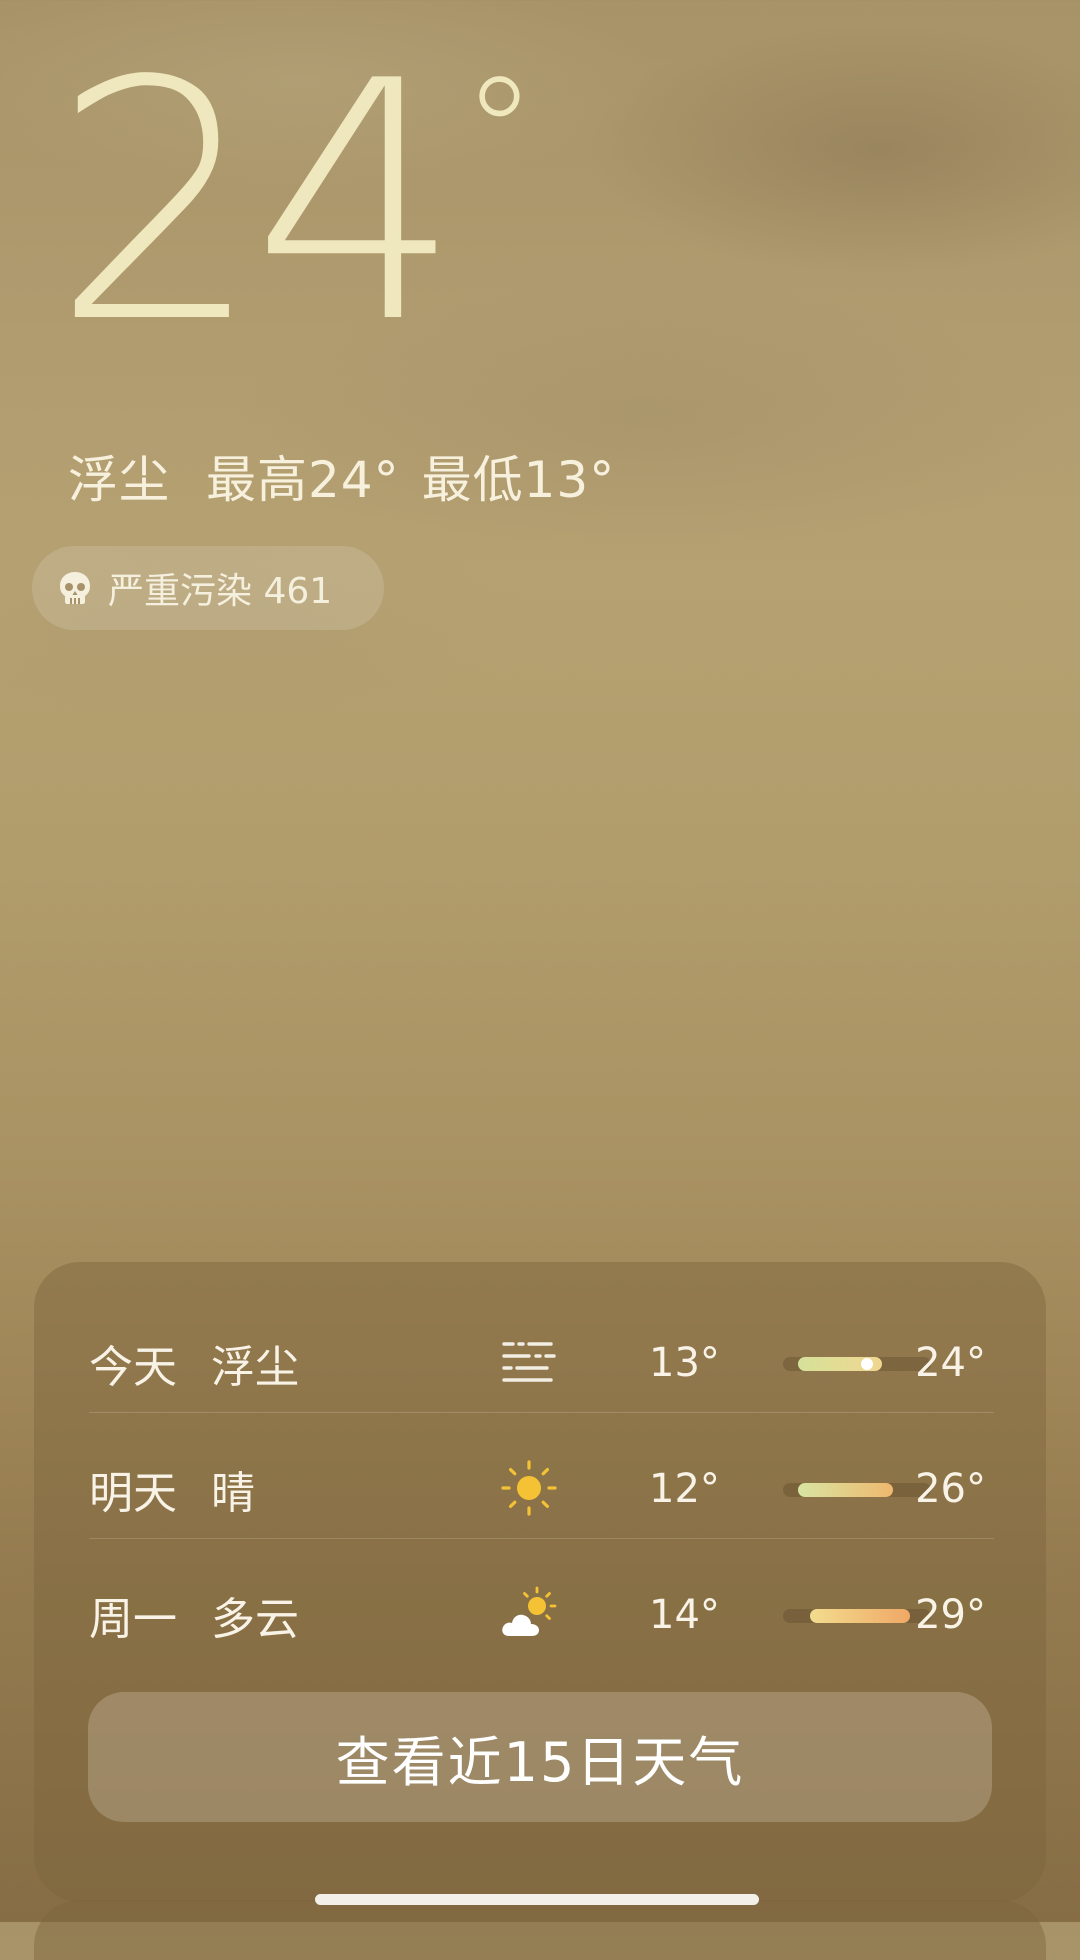 This screenshot has height=1960, width=1080. I want to click on partly-cloudy-icon, so click(529, 1611).